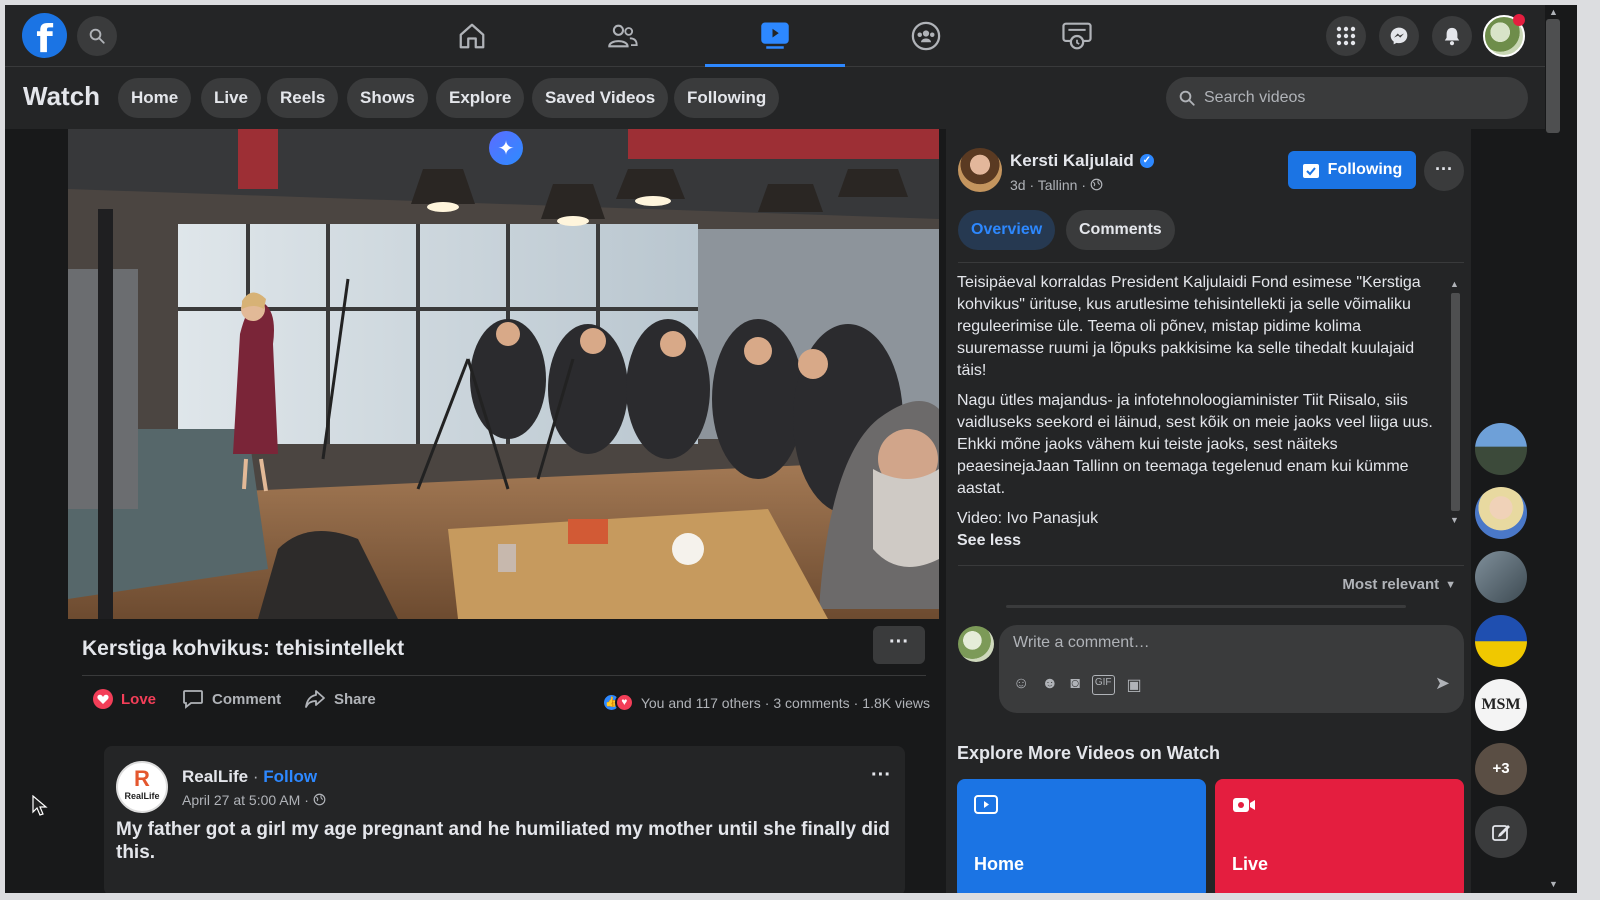  I want to click on gaming-icon, so click(1077, 36).